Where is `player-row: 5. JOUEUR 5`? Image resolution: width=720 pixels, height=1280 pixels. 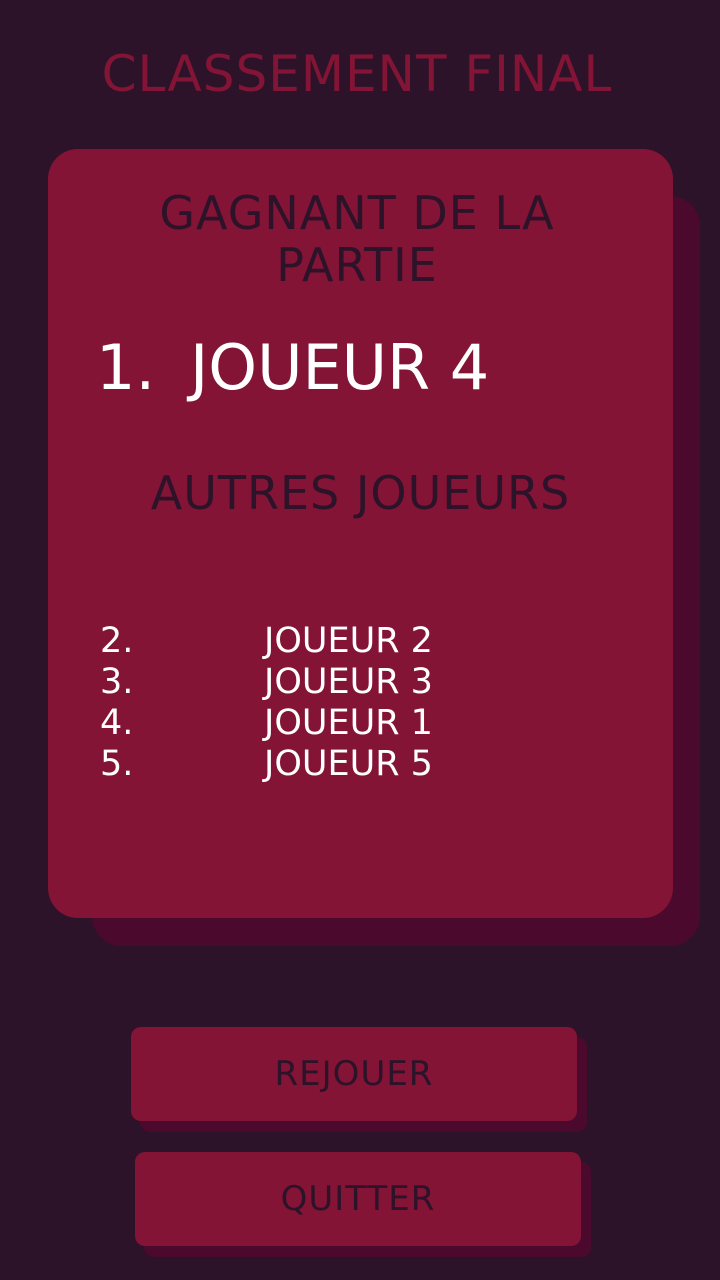 player-row: 5. JOUEUR 5 is located at coordinates (360, 764).